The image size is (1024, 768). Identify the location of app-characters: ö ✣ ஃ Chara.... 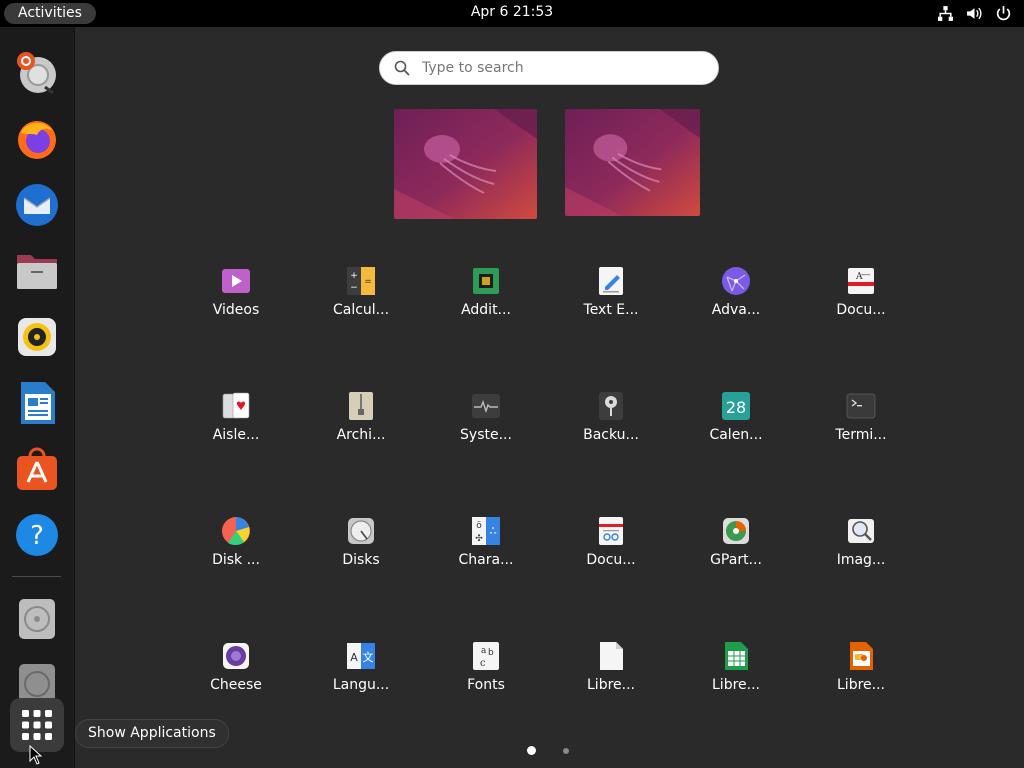
(486, 556).